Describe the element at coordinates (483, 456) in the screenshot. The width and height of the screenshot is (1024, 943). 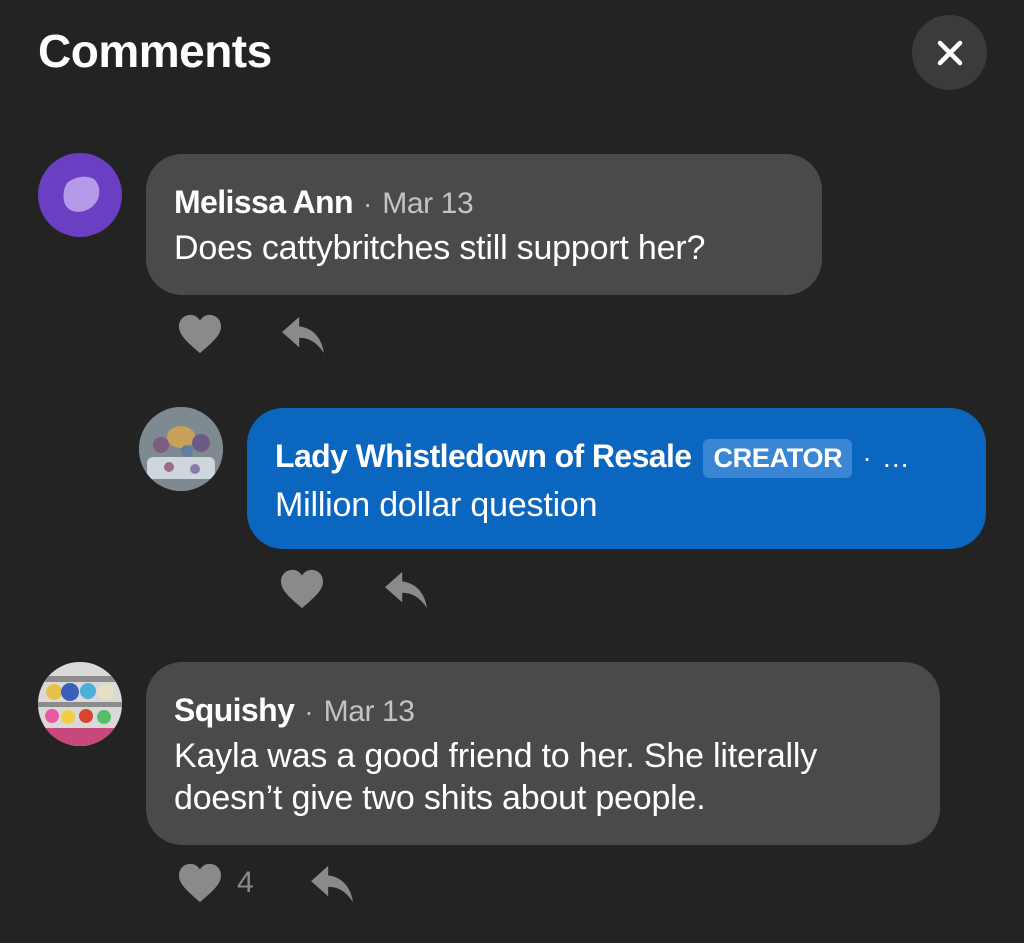
I see `comment-author: Lady Whistledown of Resale` at that location.